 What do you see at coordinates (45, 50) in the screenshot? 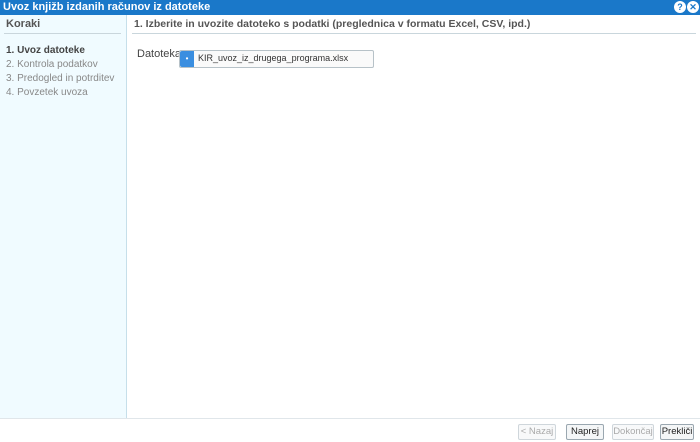
I see `step-item-import-file: 1. Uvoz datoteke` at bounding box center [45, 50].